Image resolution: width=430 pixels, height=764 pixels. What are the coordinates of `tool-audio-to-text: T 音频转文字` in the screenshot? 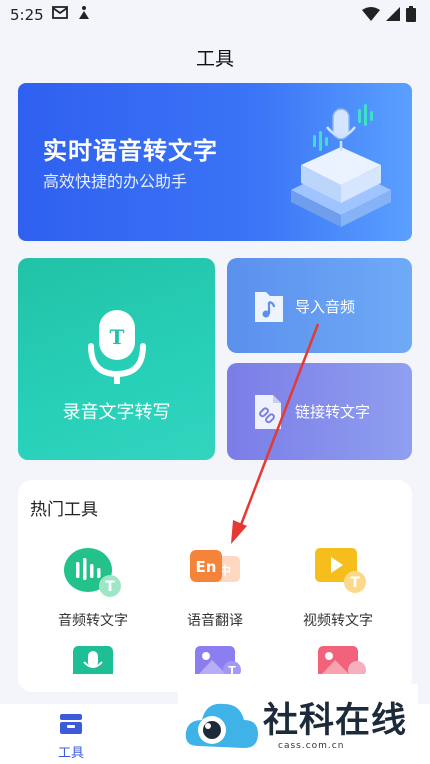 It's located at (93, 588).